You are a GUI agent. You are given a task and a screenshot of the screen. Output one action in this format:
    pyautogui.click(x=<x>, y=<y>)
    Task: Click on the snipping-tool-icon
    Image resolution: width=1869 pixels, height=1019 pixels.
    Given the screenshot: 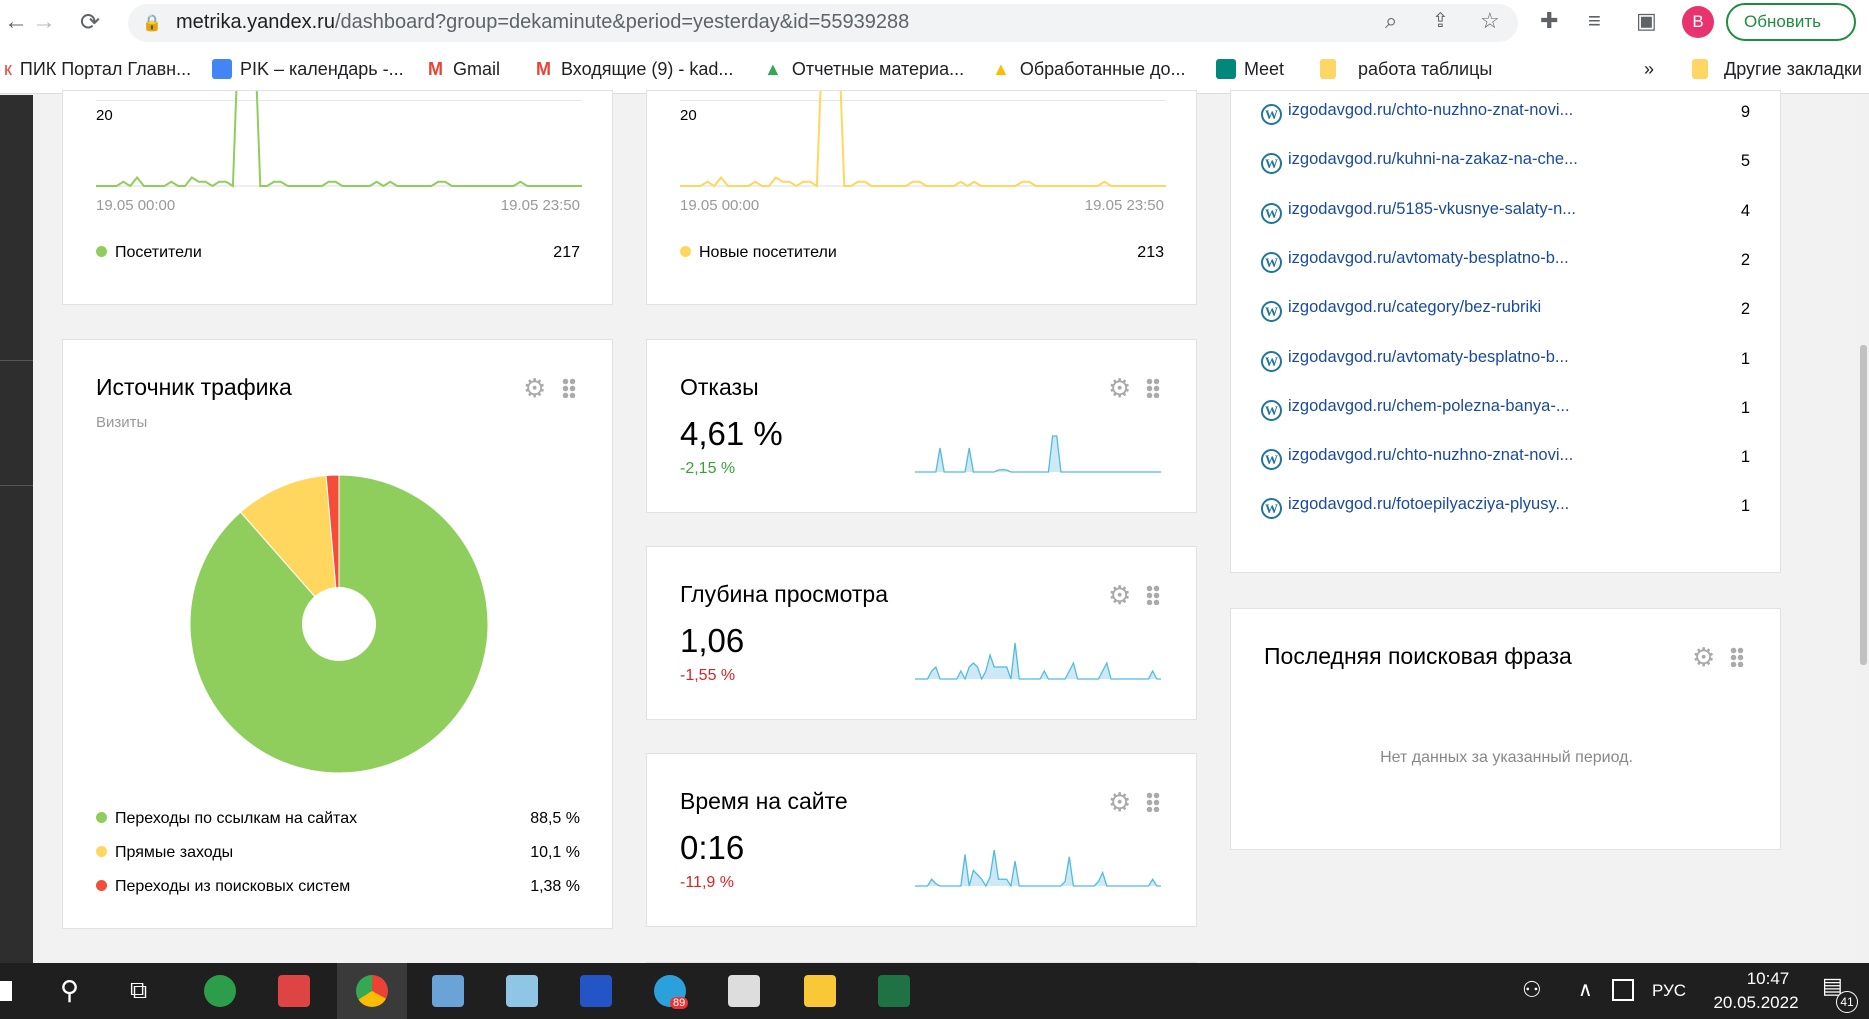 What is the action you would take?
    pyautogui.click(x=294, y=991)
    